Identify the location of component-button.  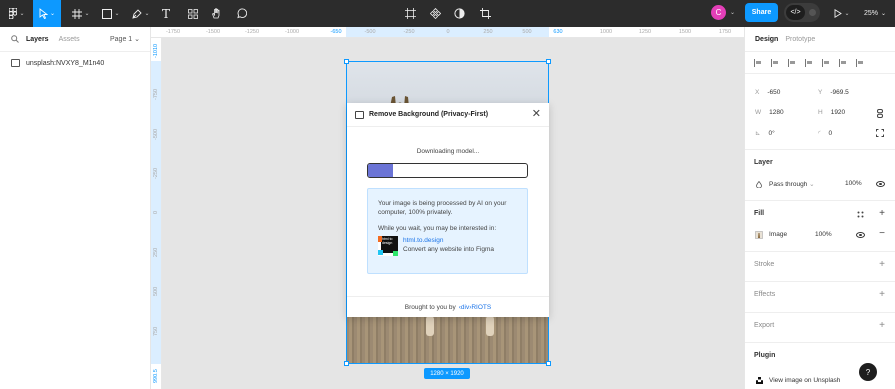
(435, 13).